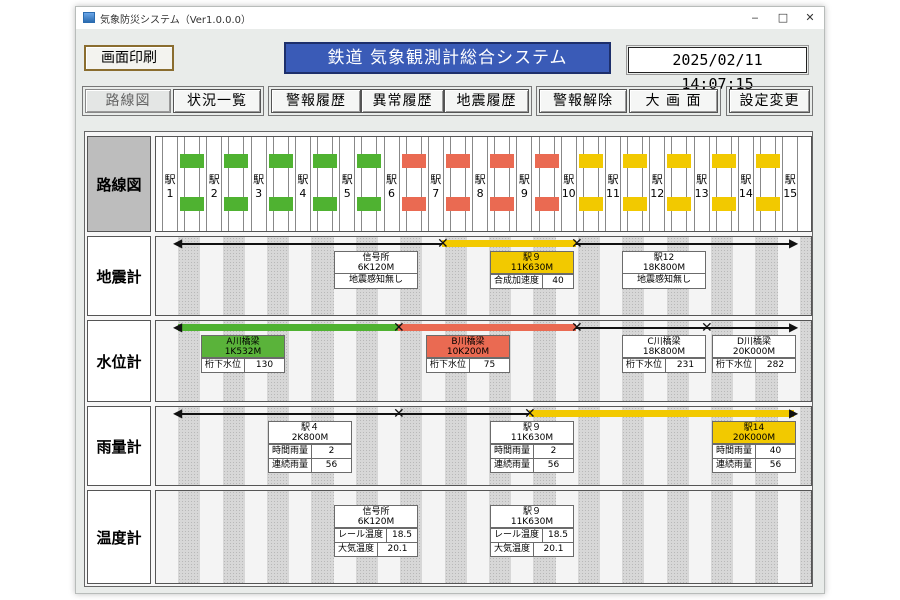 This screenshot has height=600, width=900. Describe the element at coordinates (531, 512) in the screenshot. I see `sensor-card-title: 駅９` at that location.